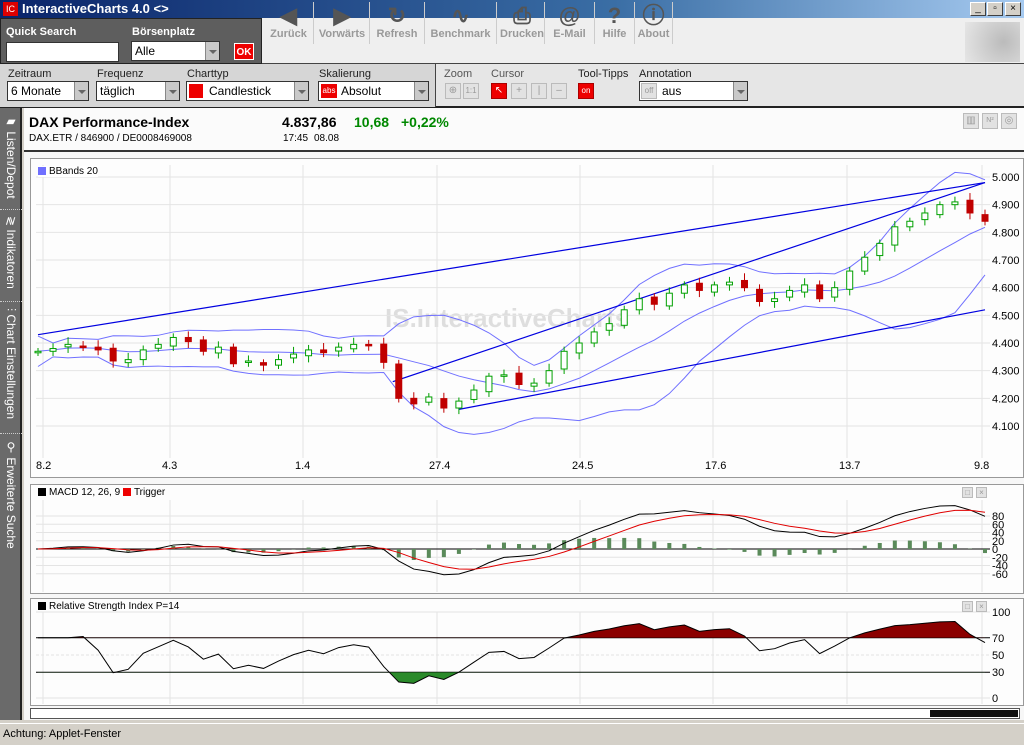 The image size is (1024, 745). I want to click on trigger-line, so click(511, 539).